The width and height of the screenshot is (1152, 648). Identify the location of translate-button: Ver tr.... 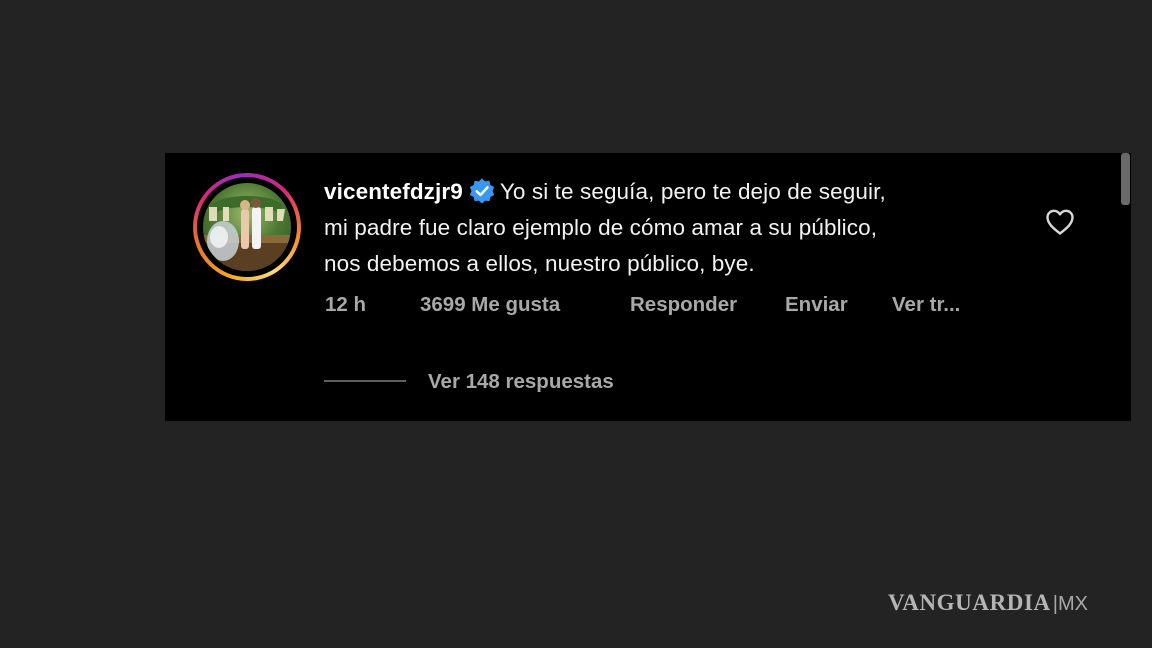
(926, 305).